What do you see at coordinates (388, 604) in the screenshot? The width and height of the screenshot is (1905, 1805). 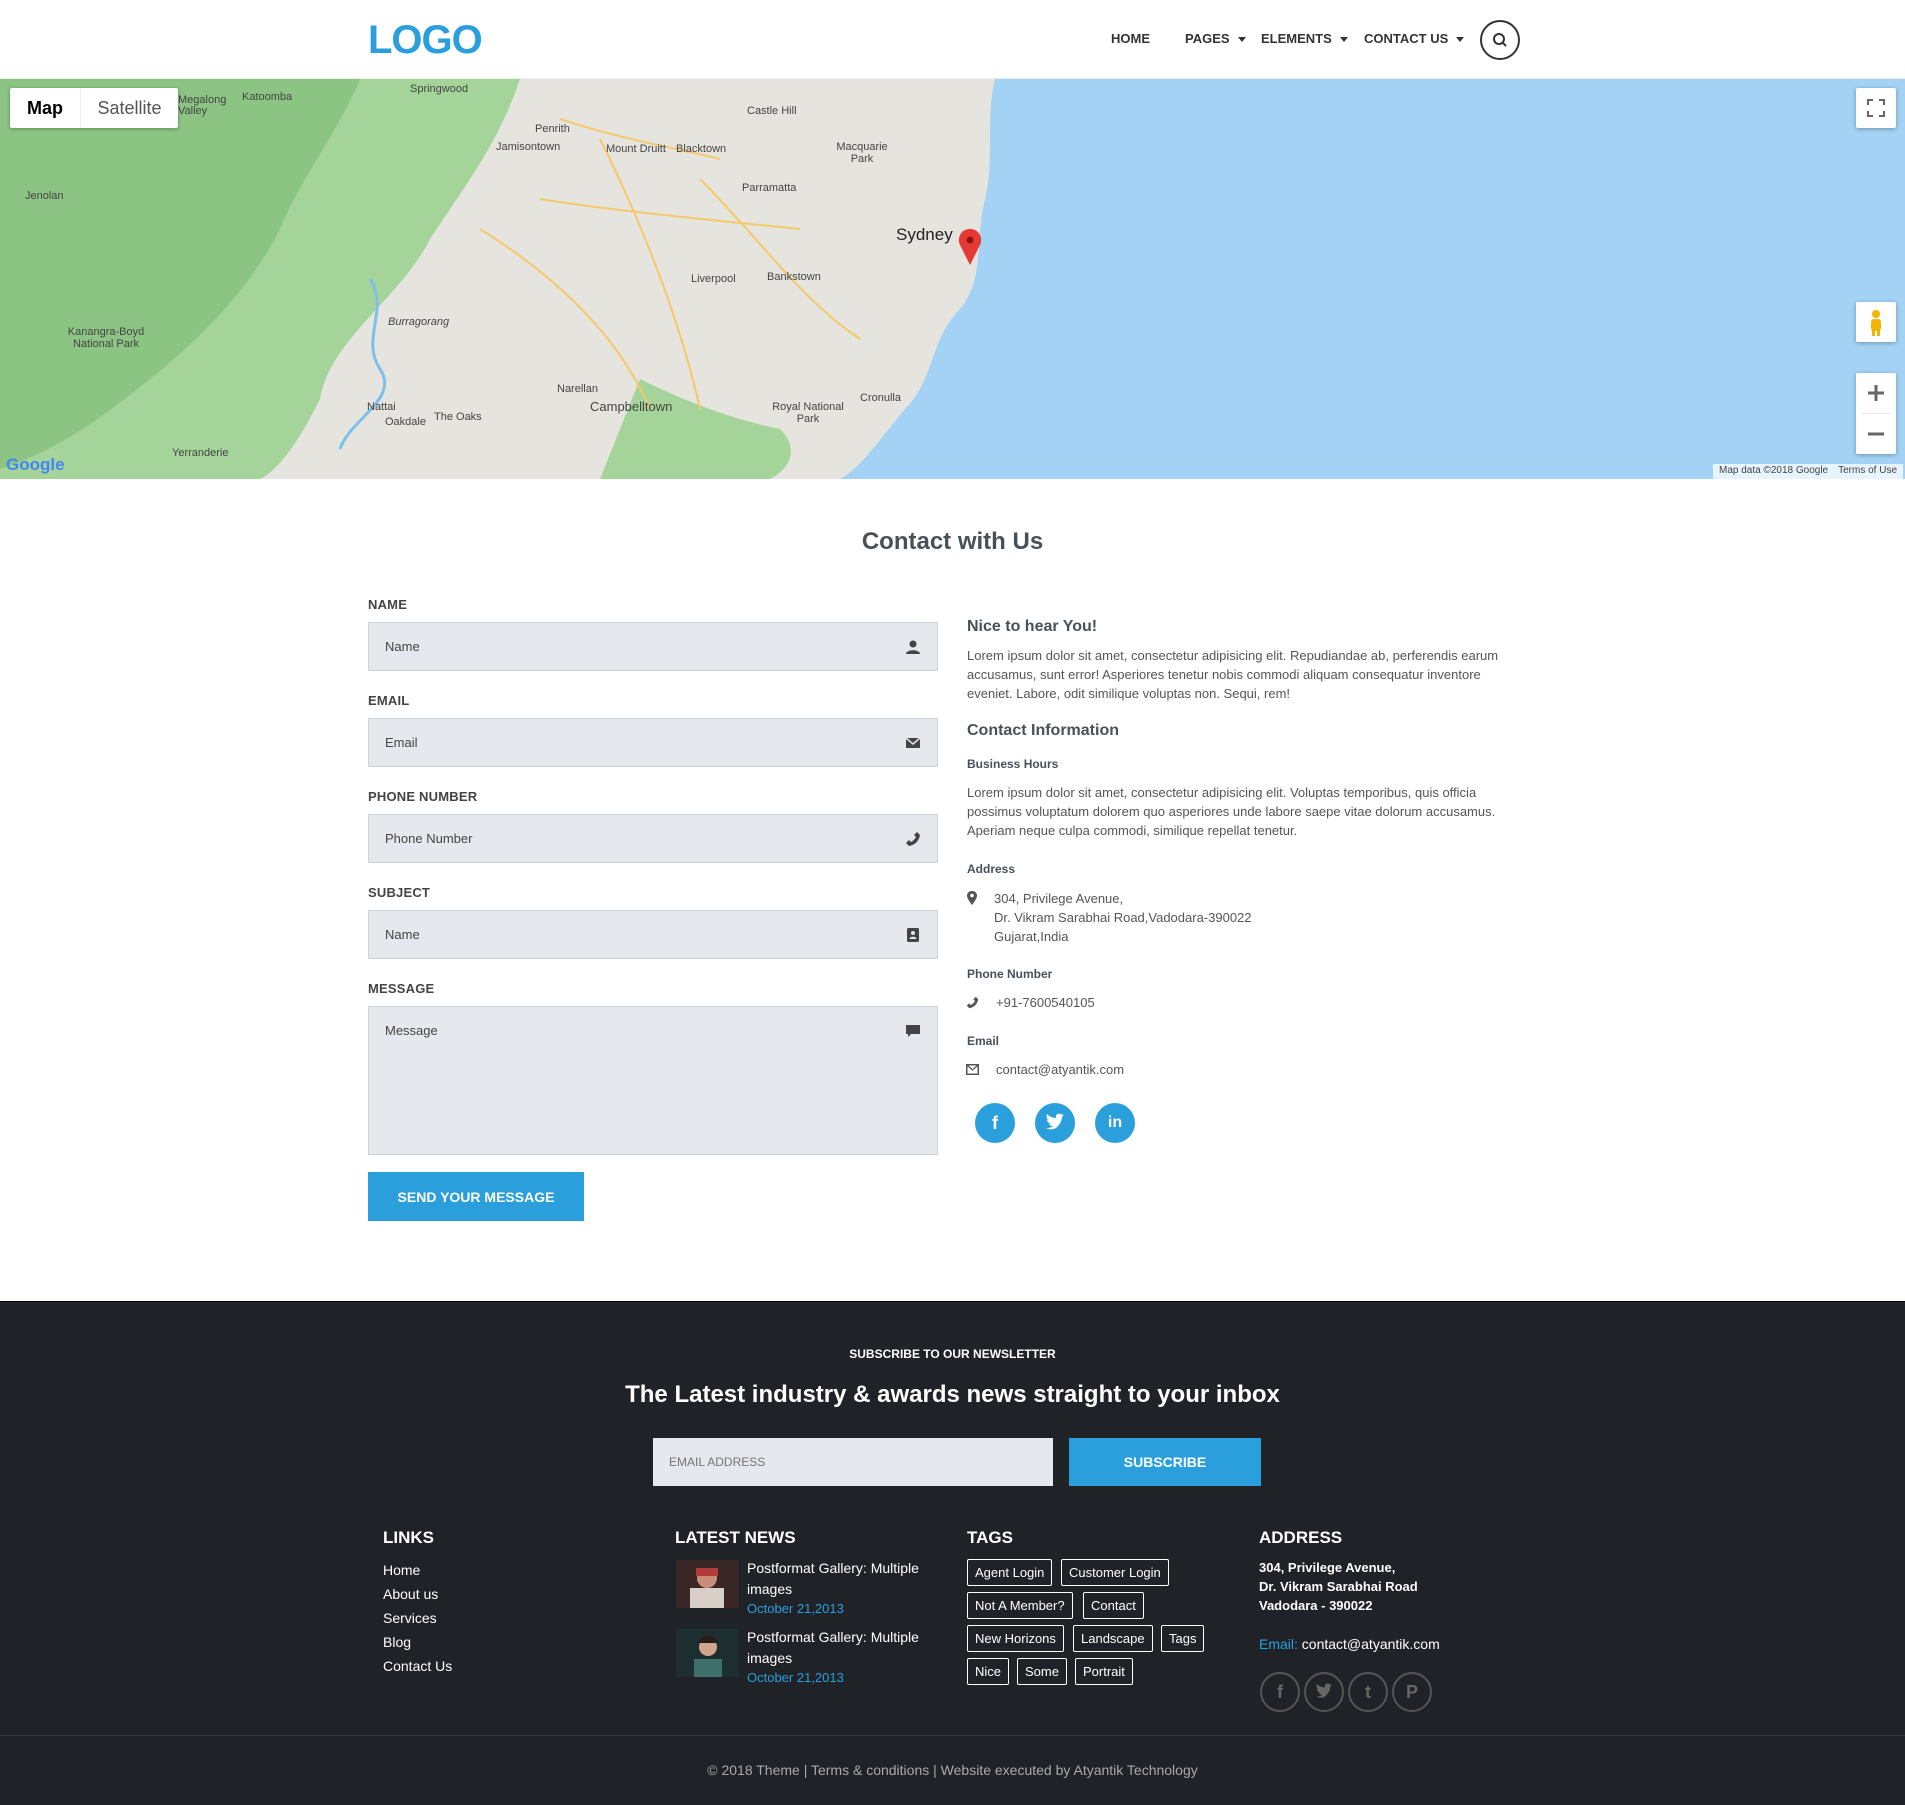 I see `name-label: NAME` at bounding box center [388, 604].